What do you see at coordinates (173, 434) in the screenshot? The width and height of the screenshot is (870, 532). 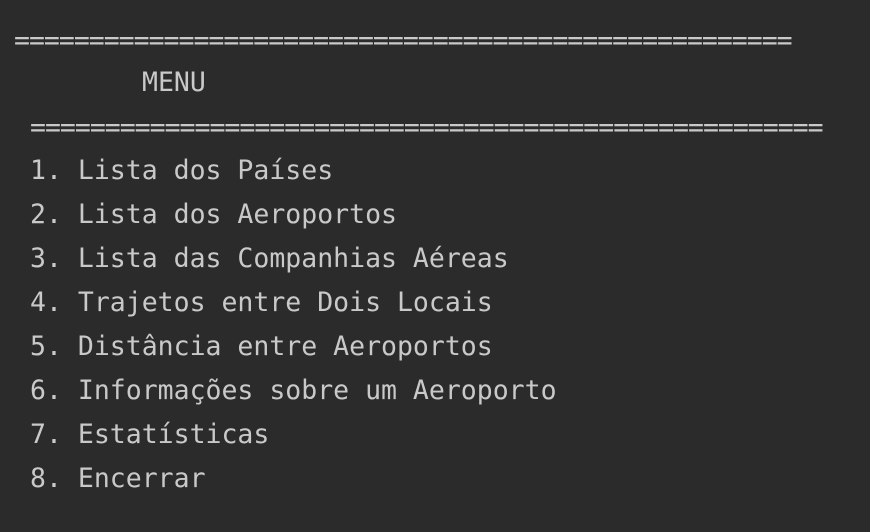 I see `menu-item-label: Estatísticas` at bounding box center [173, 434].